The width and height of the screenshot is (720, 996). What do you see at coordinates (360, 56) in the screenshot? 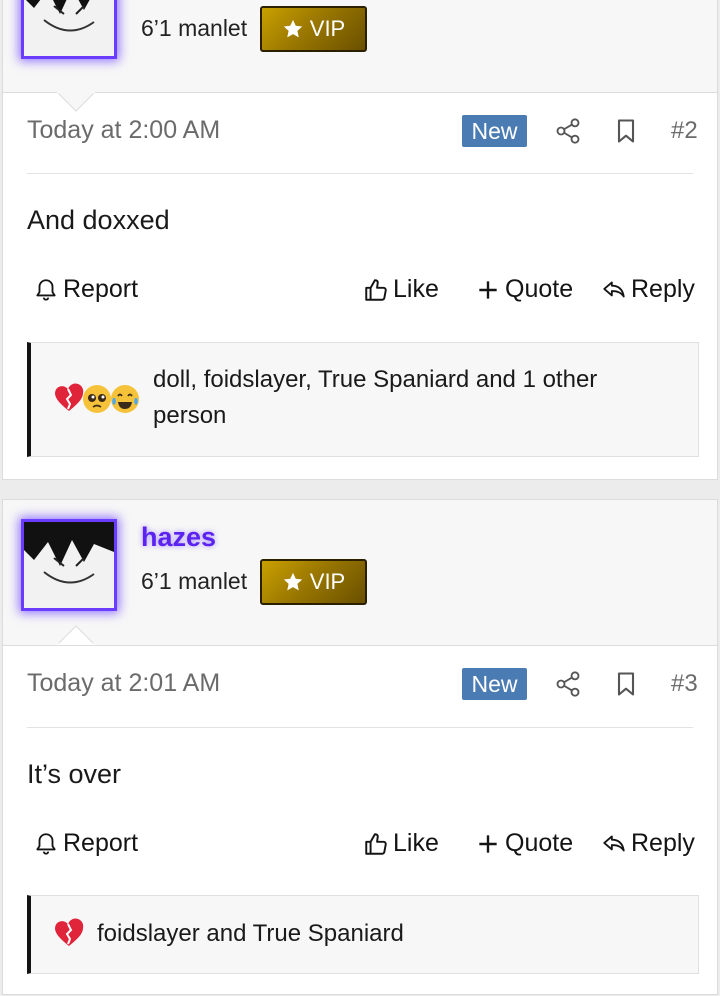
I see `post-author-header: 6’1 manlet VIP` at bounding box center [360, 56].